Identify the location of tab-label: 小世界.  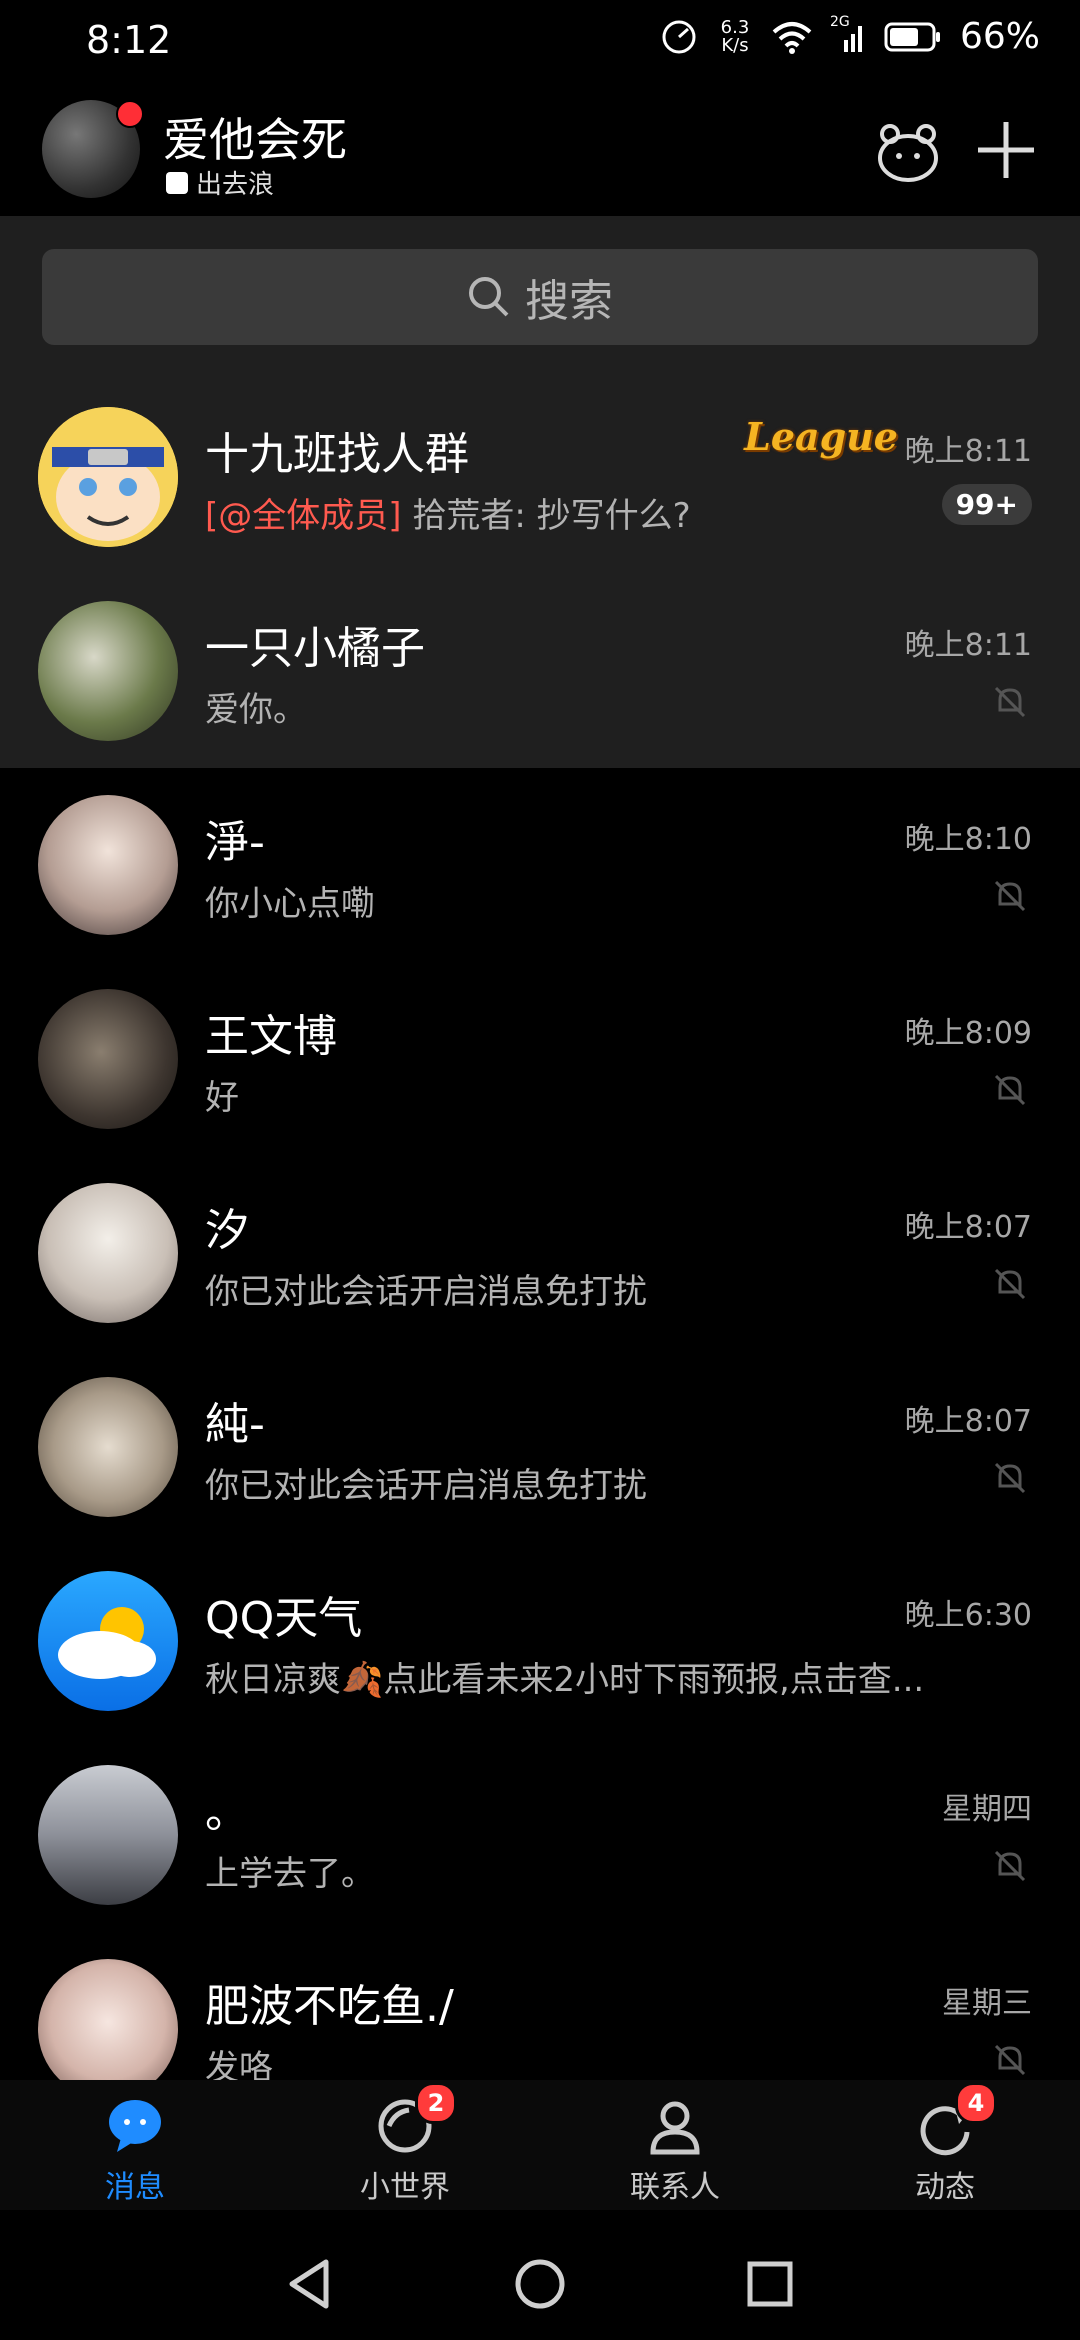
(405, 2187).